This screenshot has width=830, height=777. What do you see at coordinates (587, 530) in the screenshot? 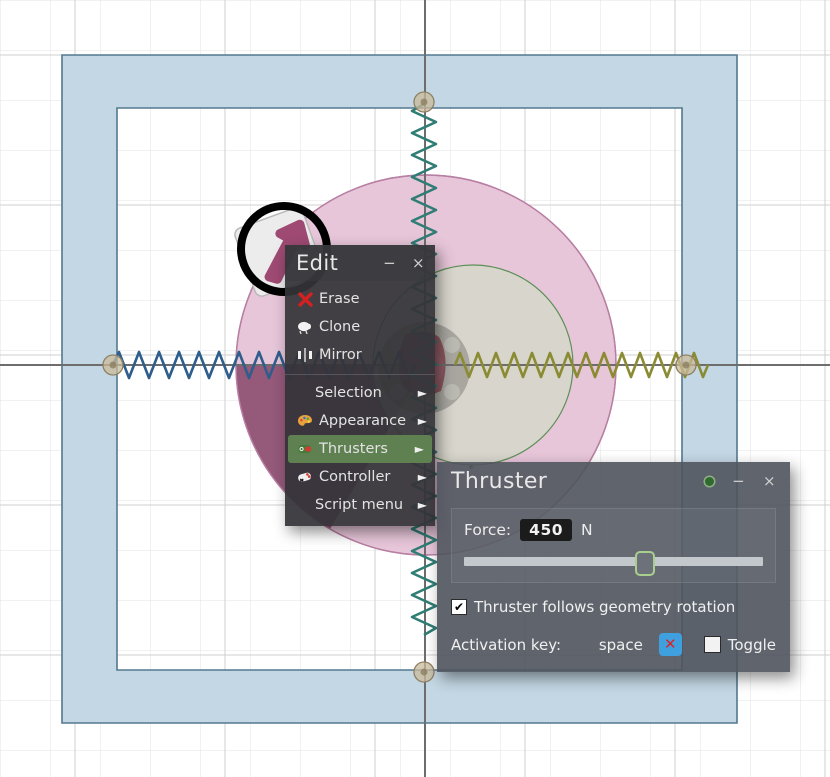
I see `force-unit: N` at bounding box center [587, 530].